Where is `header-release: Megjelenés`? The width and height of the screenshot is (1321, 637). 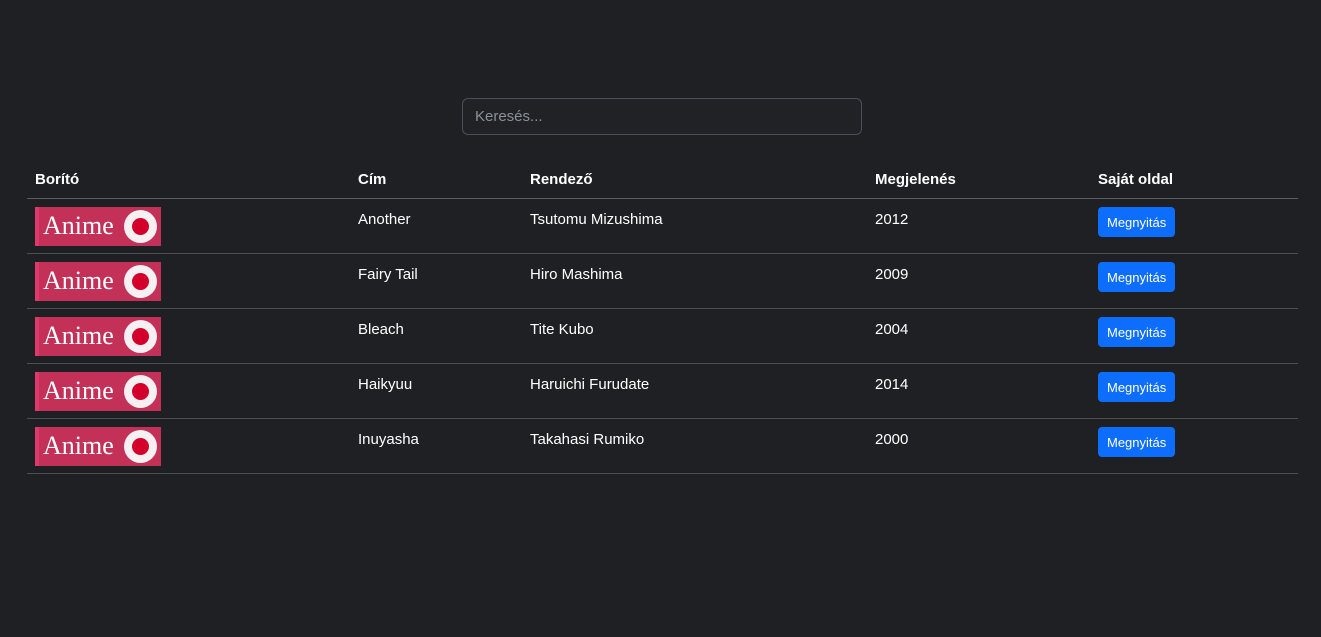 header-release: Megjelenés is located at coordinates (978, 179).